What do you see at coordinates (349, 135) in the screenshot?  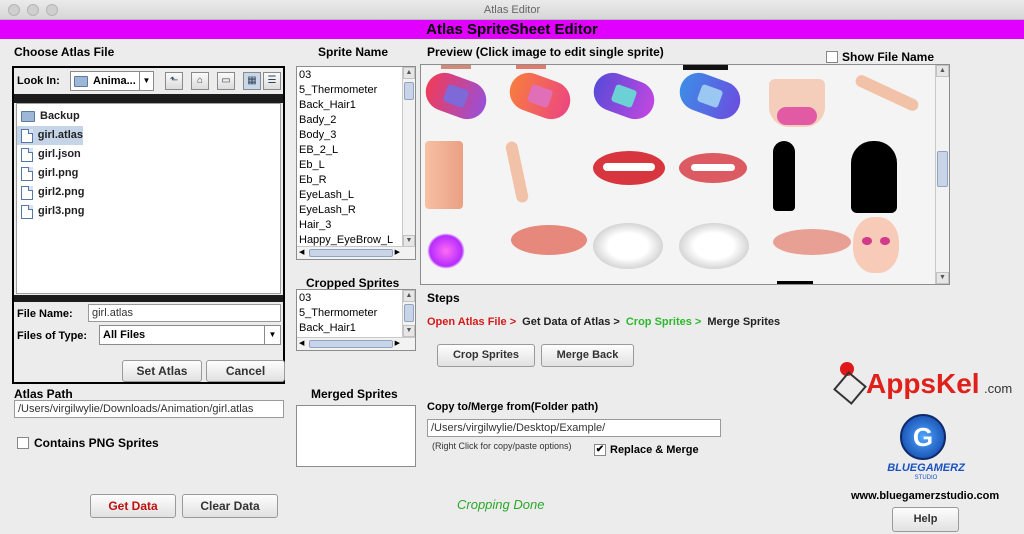 I see `list-item: Body_3` at bounding box center [349, 135].